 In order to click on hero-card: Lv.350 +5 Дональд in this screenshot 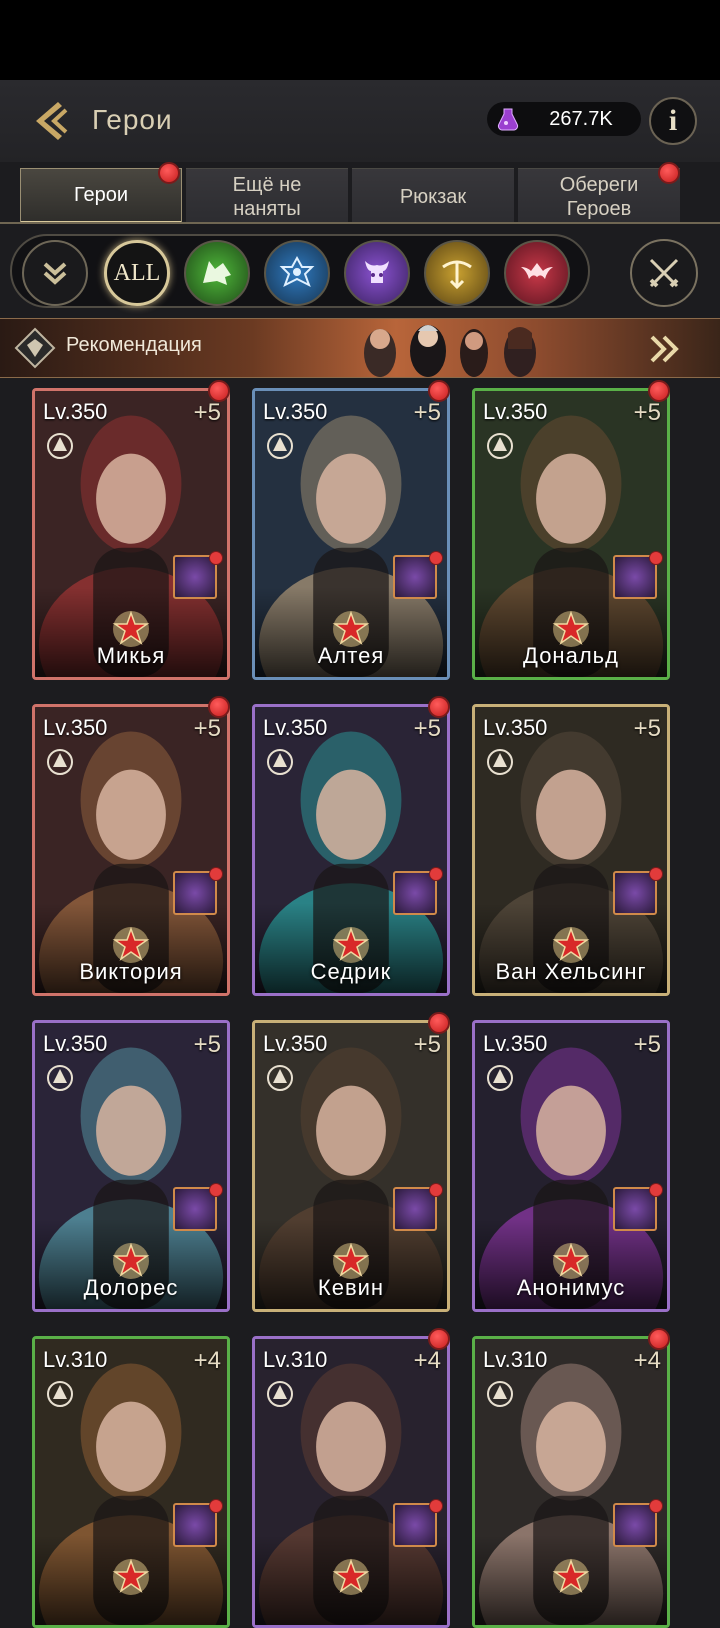, I will do `click(571, 534)`.